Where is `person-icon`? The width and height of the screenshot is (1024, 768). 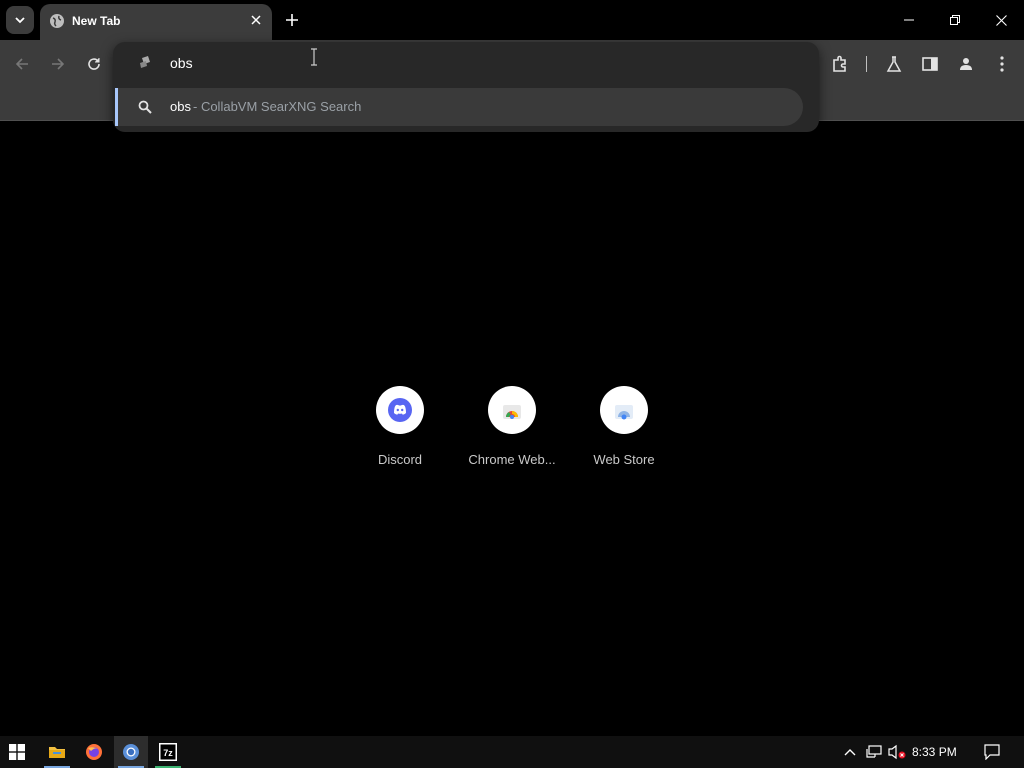 person-icon is located at coordinates (966, 64).